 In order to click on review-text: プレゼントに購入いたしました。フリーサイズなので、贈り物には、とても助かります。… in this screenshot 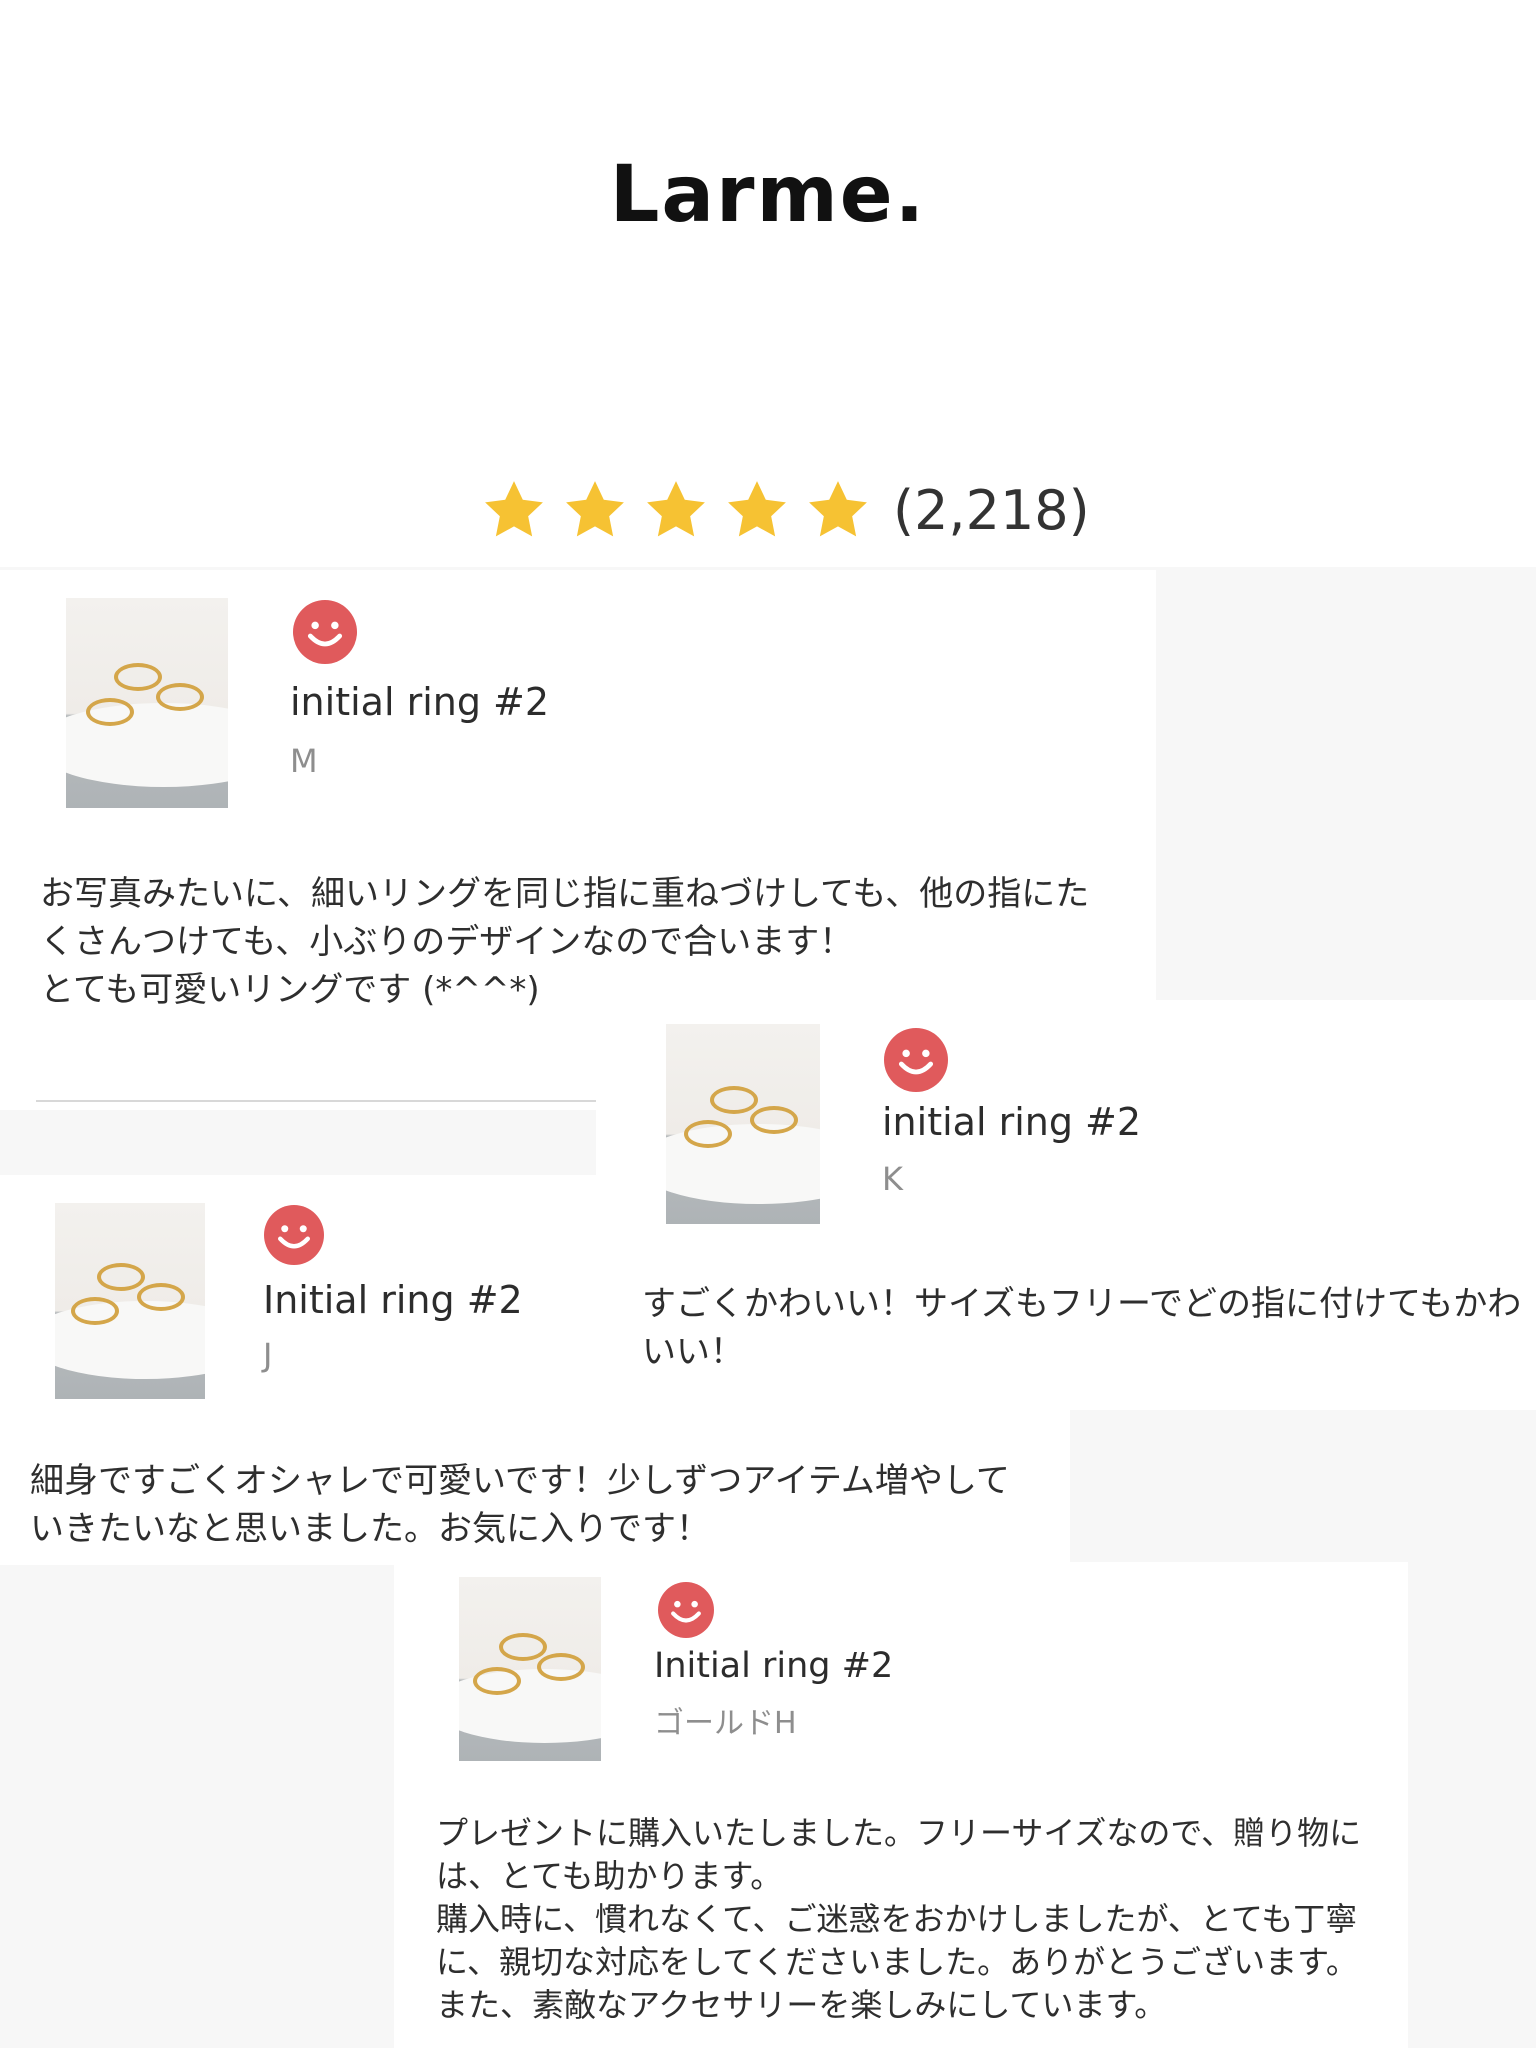, I will do `click(899, 1919)`.